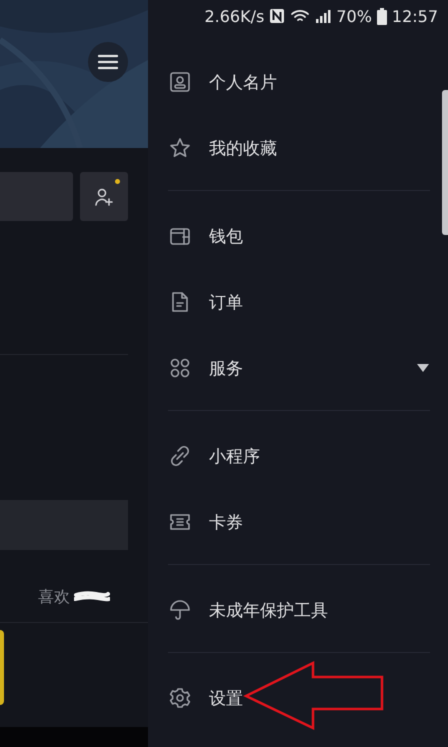 This screenshot has height=747, width=448. I want to click on drawer-item: 卡券, so click(294, 522).